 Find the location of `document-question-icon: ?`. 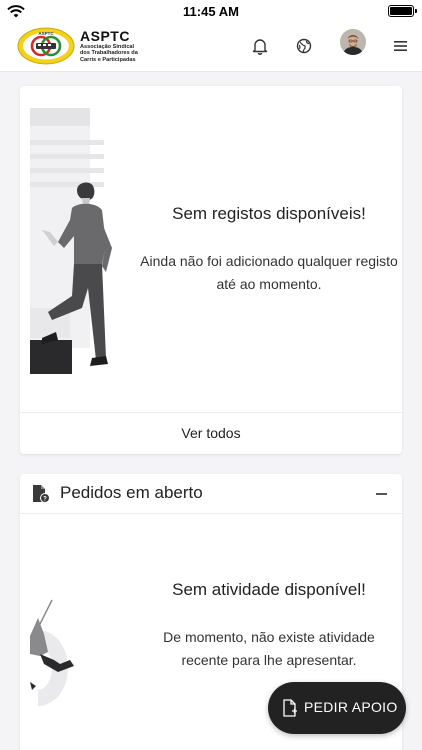

document-question-icon: ? is located at coordinates (41, 494).